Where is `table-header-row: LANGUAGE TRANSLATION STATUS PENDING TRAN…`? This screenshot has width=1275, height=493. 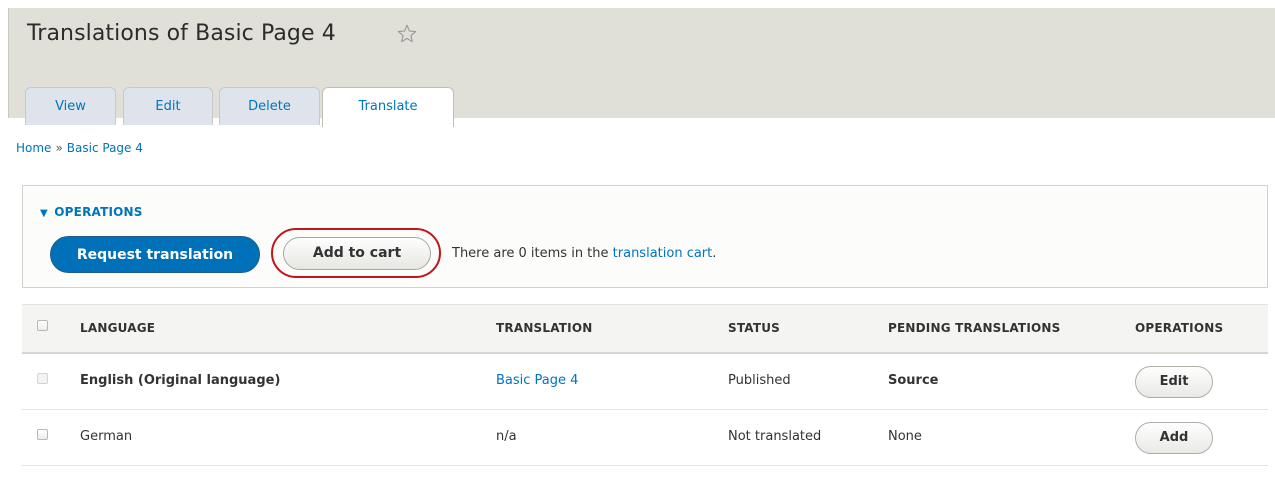
table-header-row: LANGUAGE TRANSLATION STATUS PENDING TRAN… is located at coordinates (645, 329).